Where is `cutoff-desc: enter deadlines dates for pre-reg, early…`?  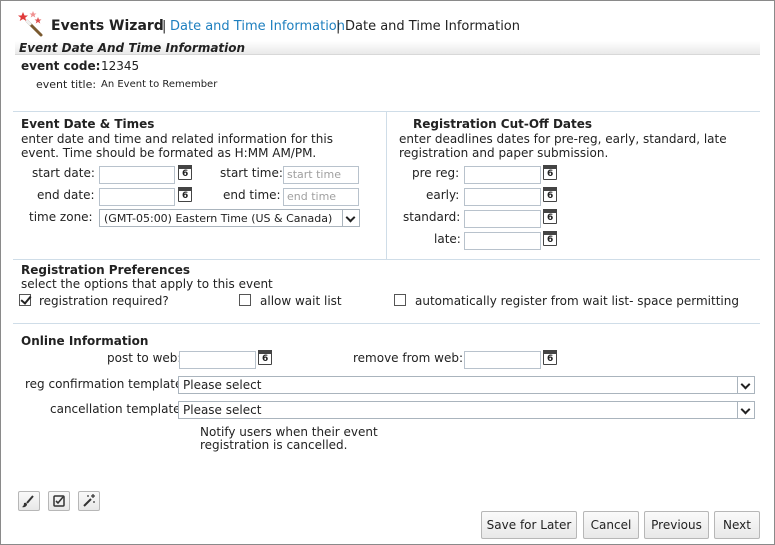 cutoff-desc: enter deadlines dates for pre-reg, early… is located at coordinates (563, 139).